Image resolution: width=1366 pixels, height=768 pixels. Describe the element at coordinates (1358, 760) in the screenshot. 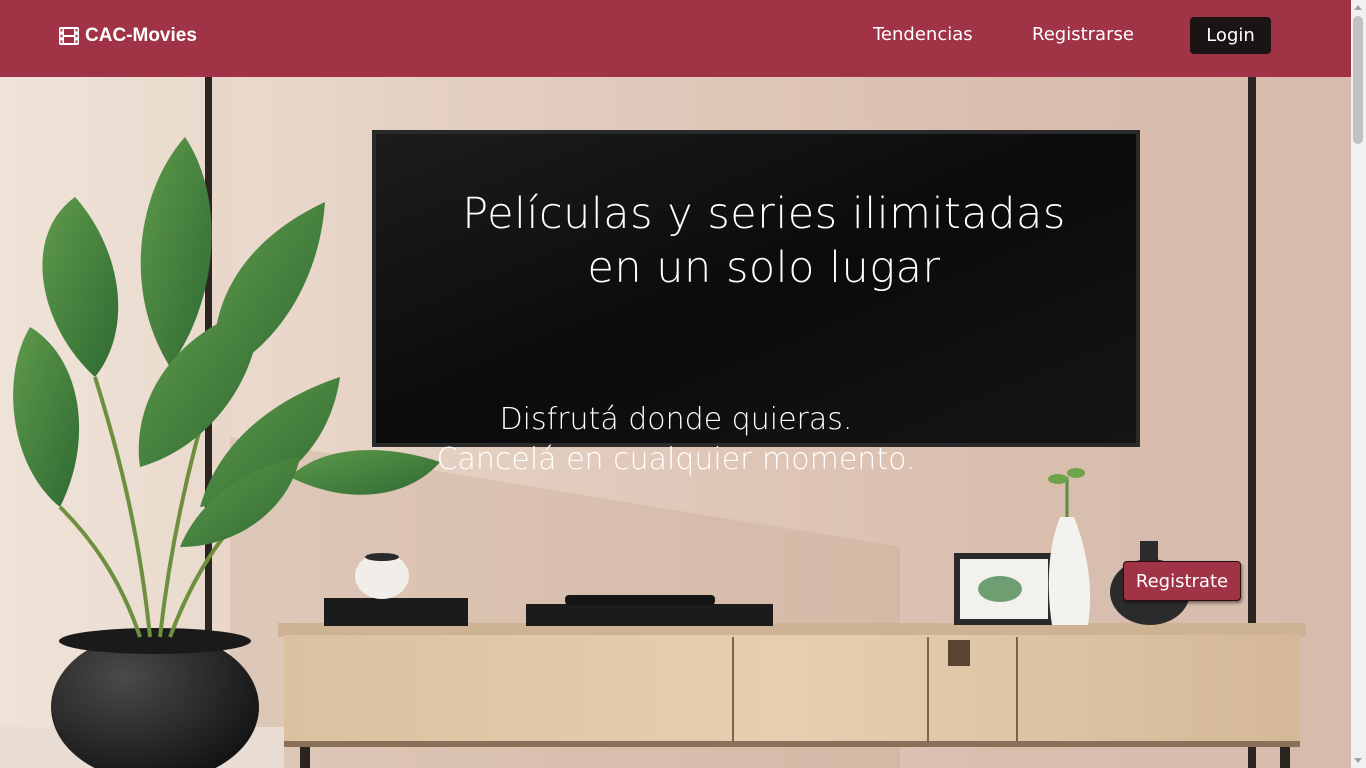

I see `scroll-down-arrow-icon` at that location.